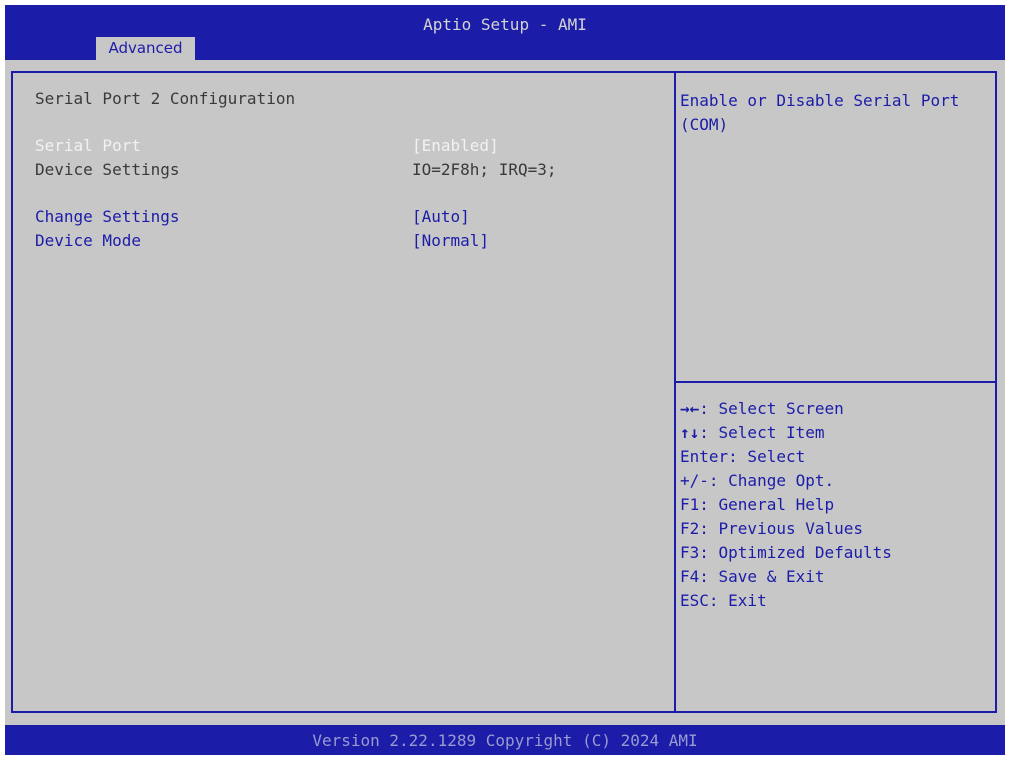 This screenshot has height=760, width=1010. Describe the element at coordinates (757, 504) in the screenshot. I see `key-general-help: F1: General Help` at that location.